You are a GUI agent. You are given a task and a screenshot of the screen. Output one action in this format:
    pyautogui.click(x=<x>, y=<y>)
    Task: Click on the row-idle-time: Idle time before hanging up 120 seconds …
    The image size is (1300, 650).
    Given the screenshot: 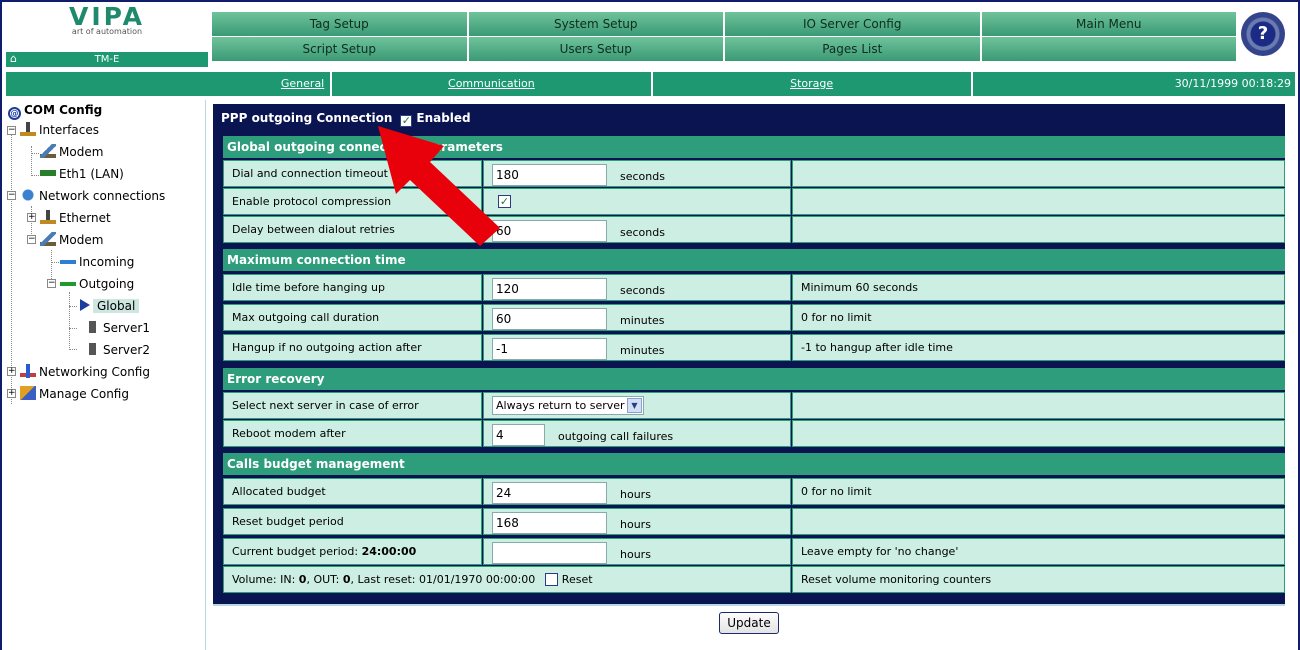 What is the action you would take?
    pyautogui.click(x=754, y=289)
    